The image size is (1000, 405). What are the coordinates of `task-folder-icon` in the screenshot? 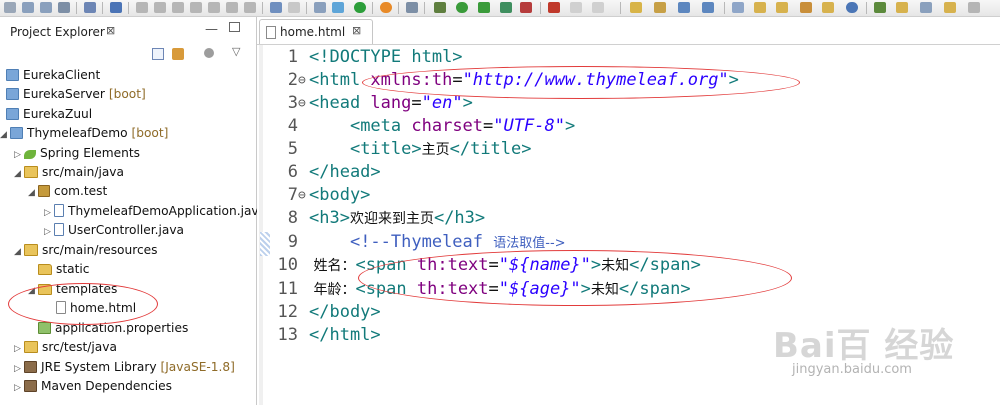 It's located at (828, 7).